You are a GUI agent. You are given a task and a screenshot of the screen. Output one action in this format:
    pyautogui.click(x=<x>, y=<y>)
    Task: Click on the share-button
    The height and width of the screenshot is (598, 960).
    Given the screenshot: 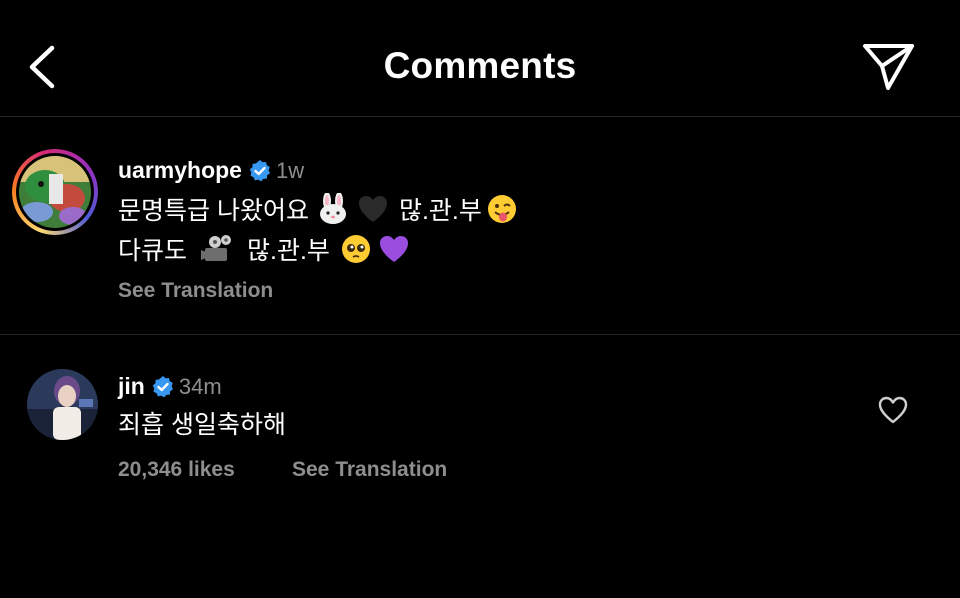 What is the action you would take?
    pyautogui.click(x=889, y=67)
    